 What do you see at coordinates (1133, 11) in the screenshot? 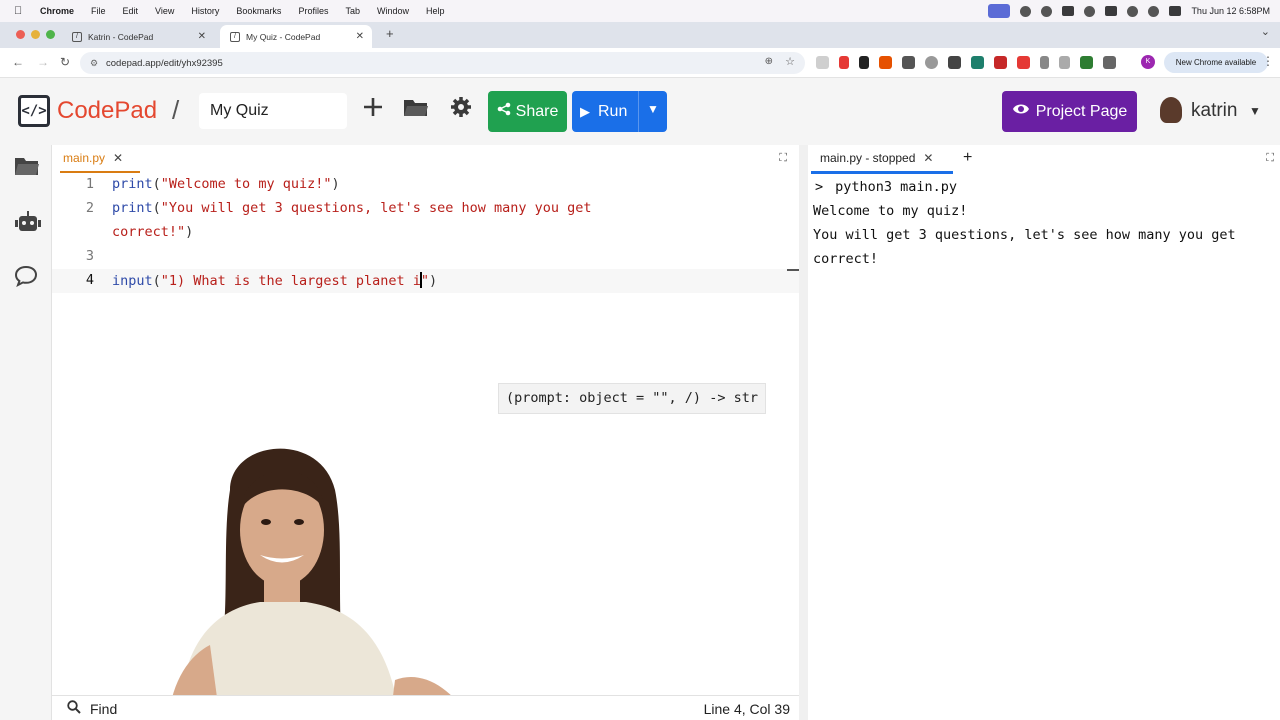
I see `wifi-icon` at bounding box center [1133, 11].